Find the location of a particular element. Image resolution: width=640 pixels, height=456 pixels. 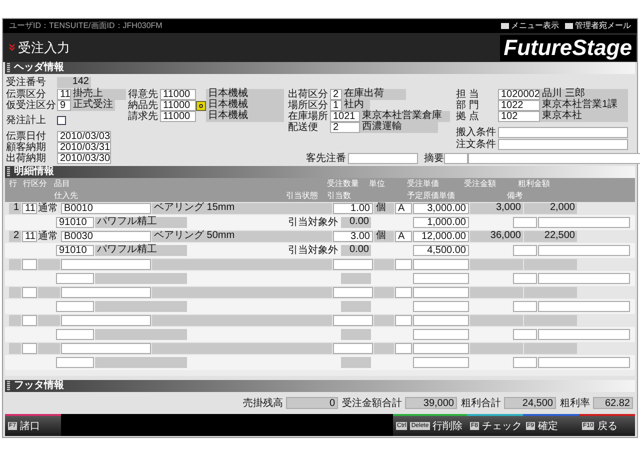

input-field: 4,500.00 is located at coordinates (441, 250).